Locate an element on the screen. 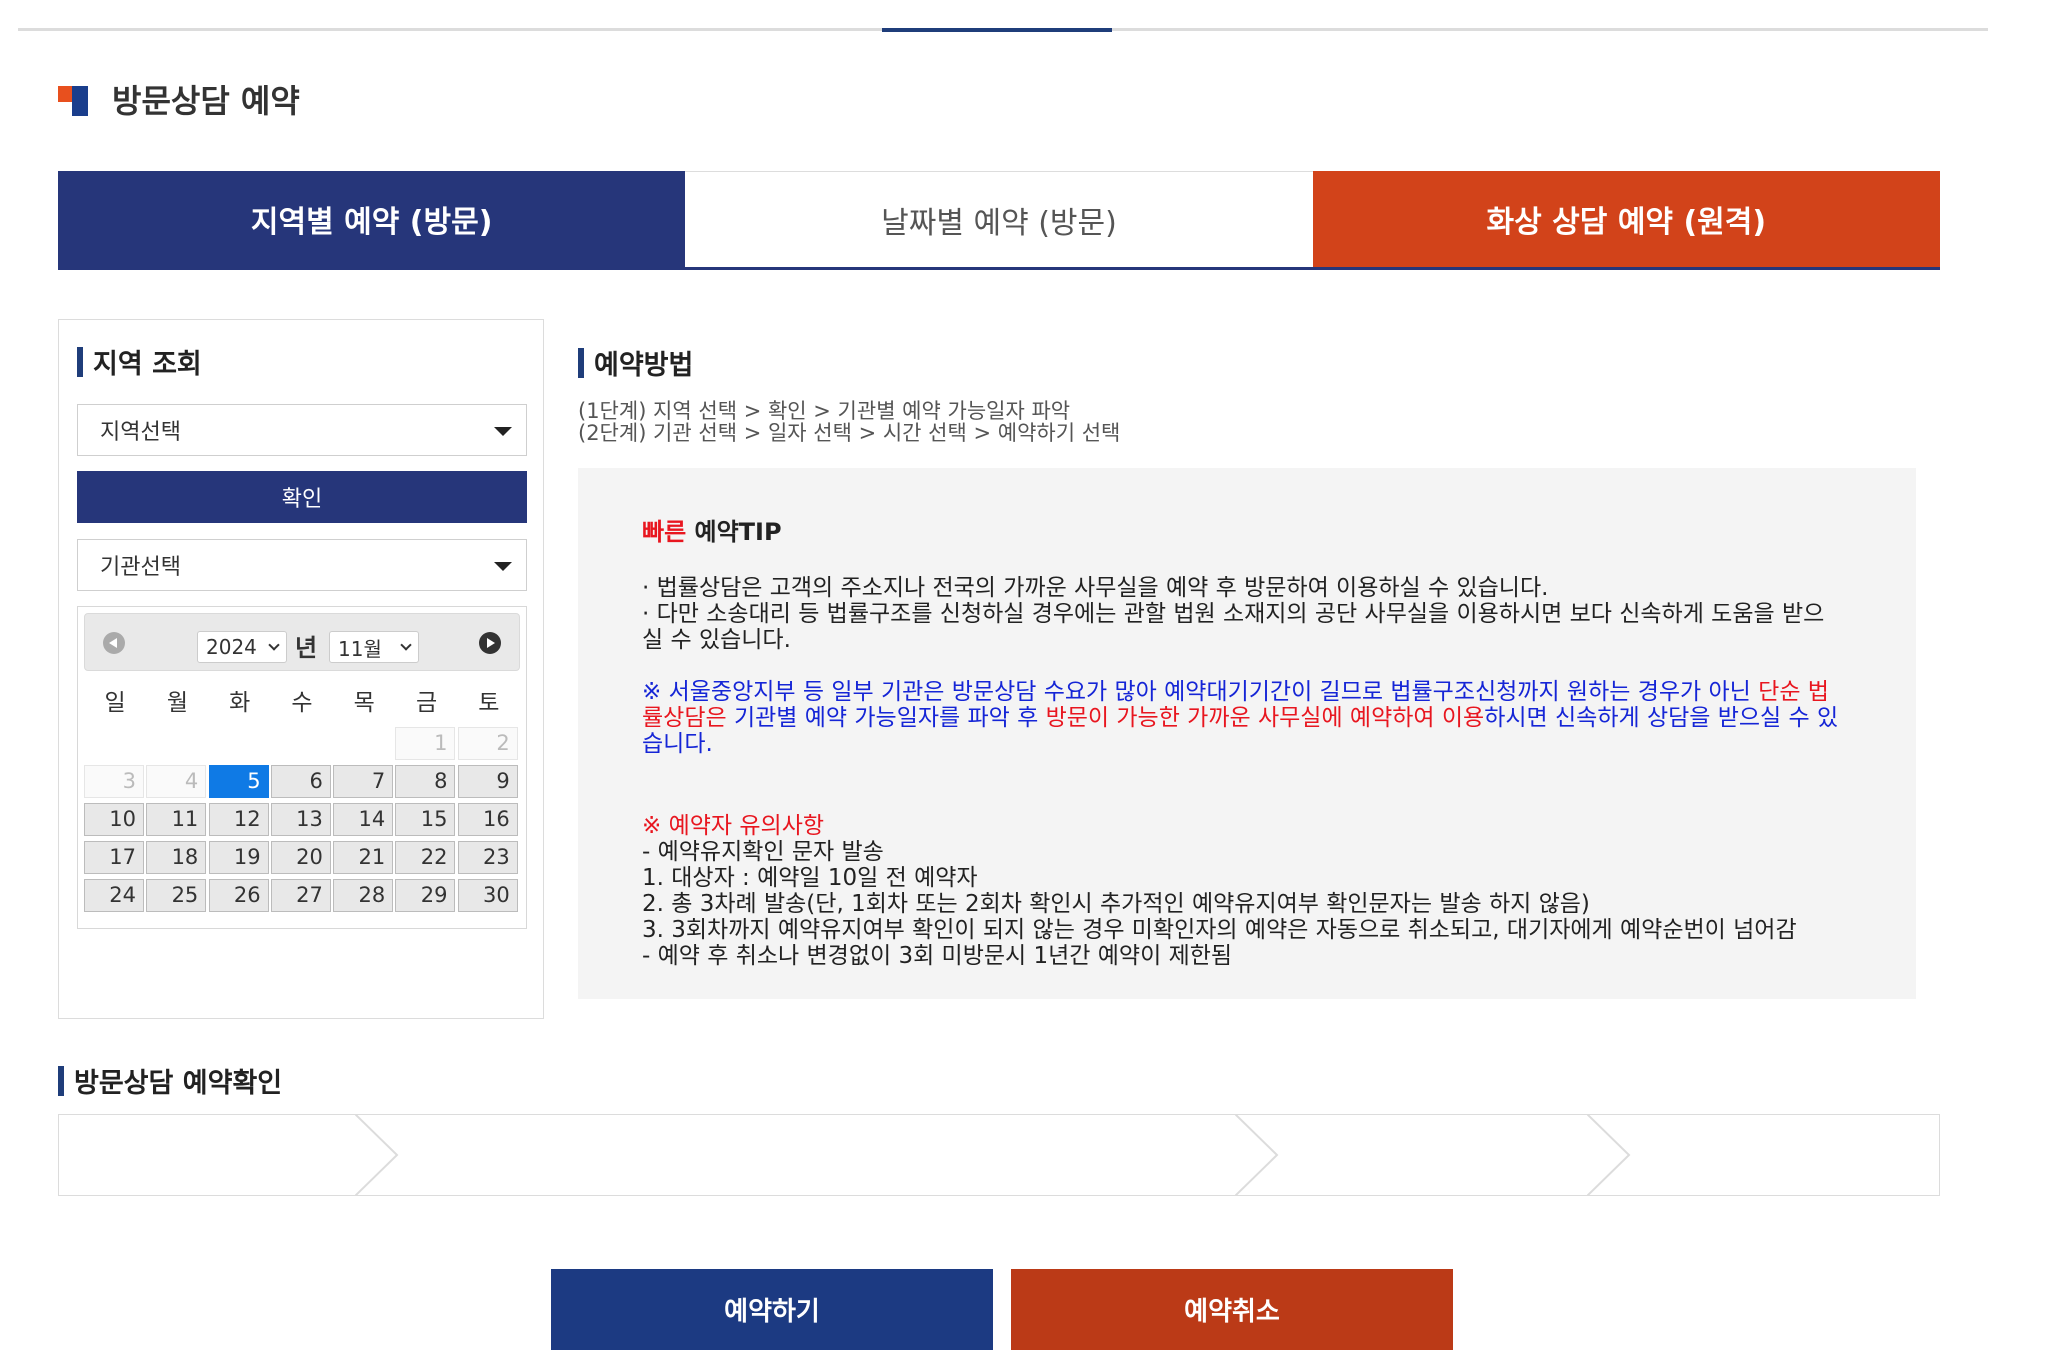 The image size is (2070, 1350). calendar-day-selected: 5 is located at coordinates (238, 781).